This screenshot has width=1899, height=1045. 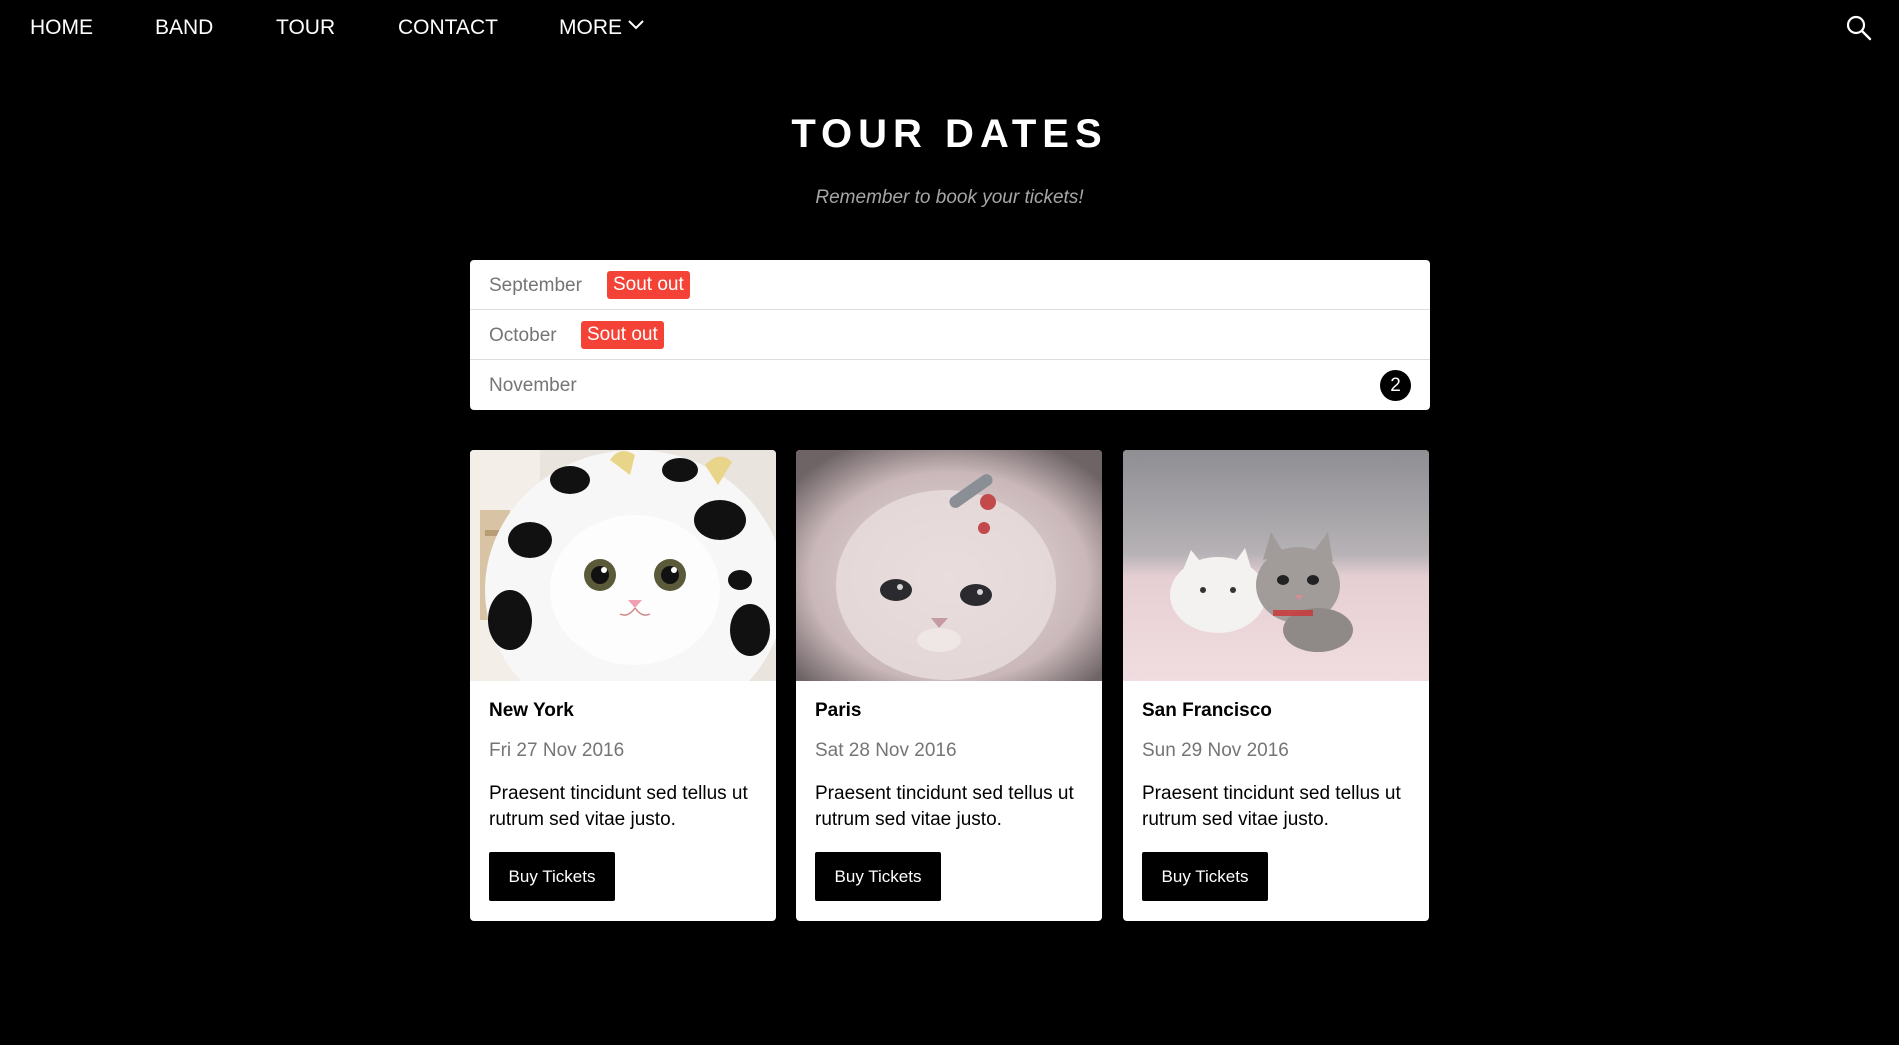 I want to click on month-label: October, so click(x=523, y=335).